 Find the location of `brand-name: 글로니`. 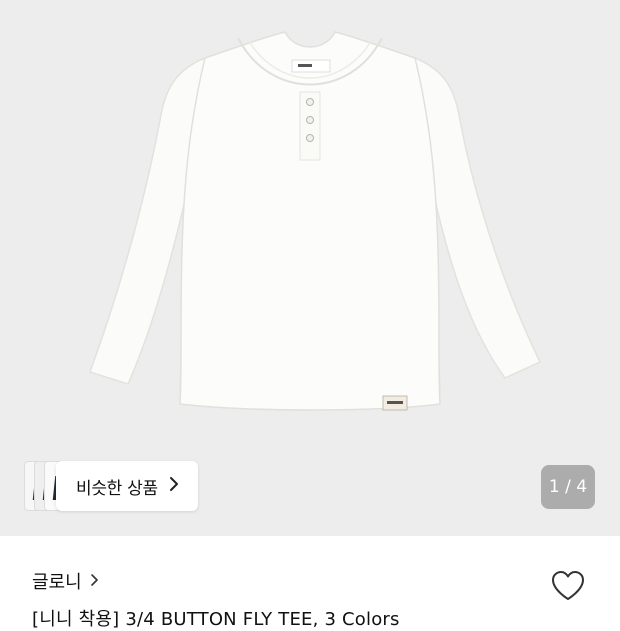

brand-name: 글로니 is located at coordinates (57, 582).